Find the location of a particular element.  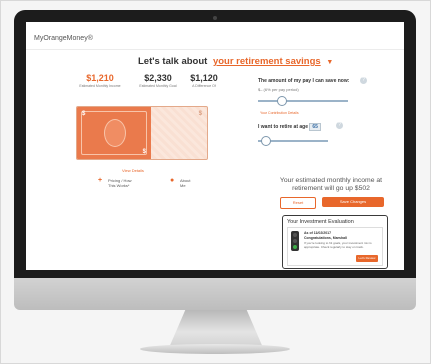

stat-value: $2,330 is located at coordinates (158, 78).